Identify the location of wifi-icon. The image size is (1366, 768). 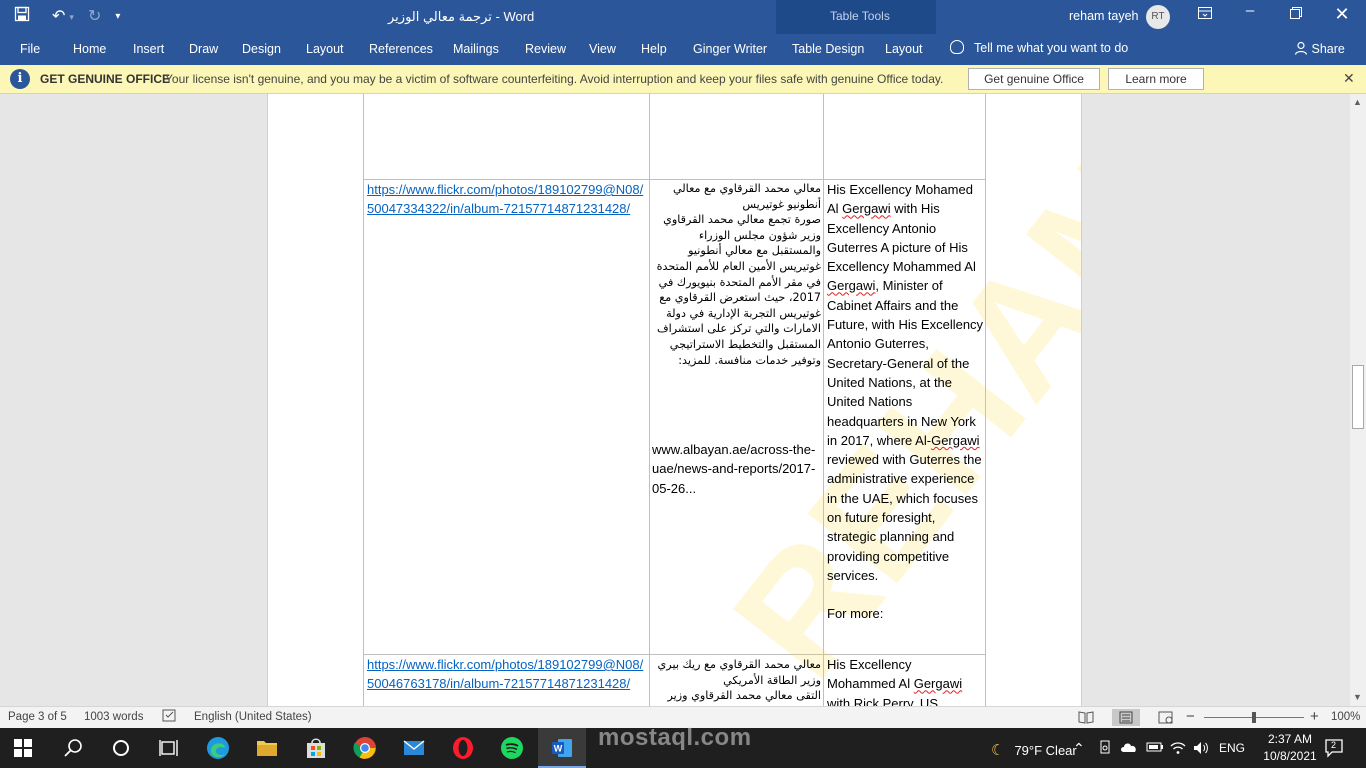
(1182, 753).